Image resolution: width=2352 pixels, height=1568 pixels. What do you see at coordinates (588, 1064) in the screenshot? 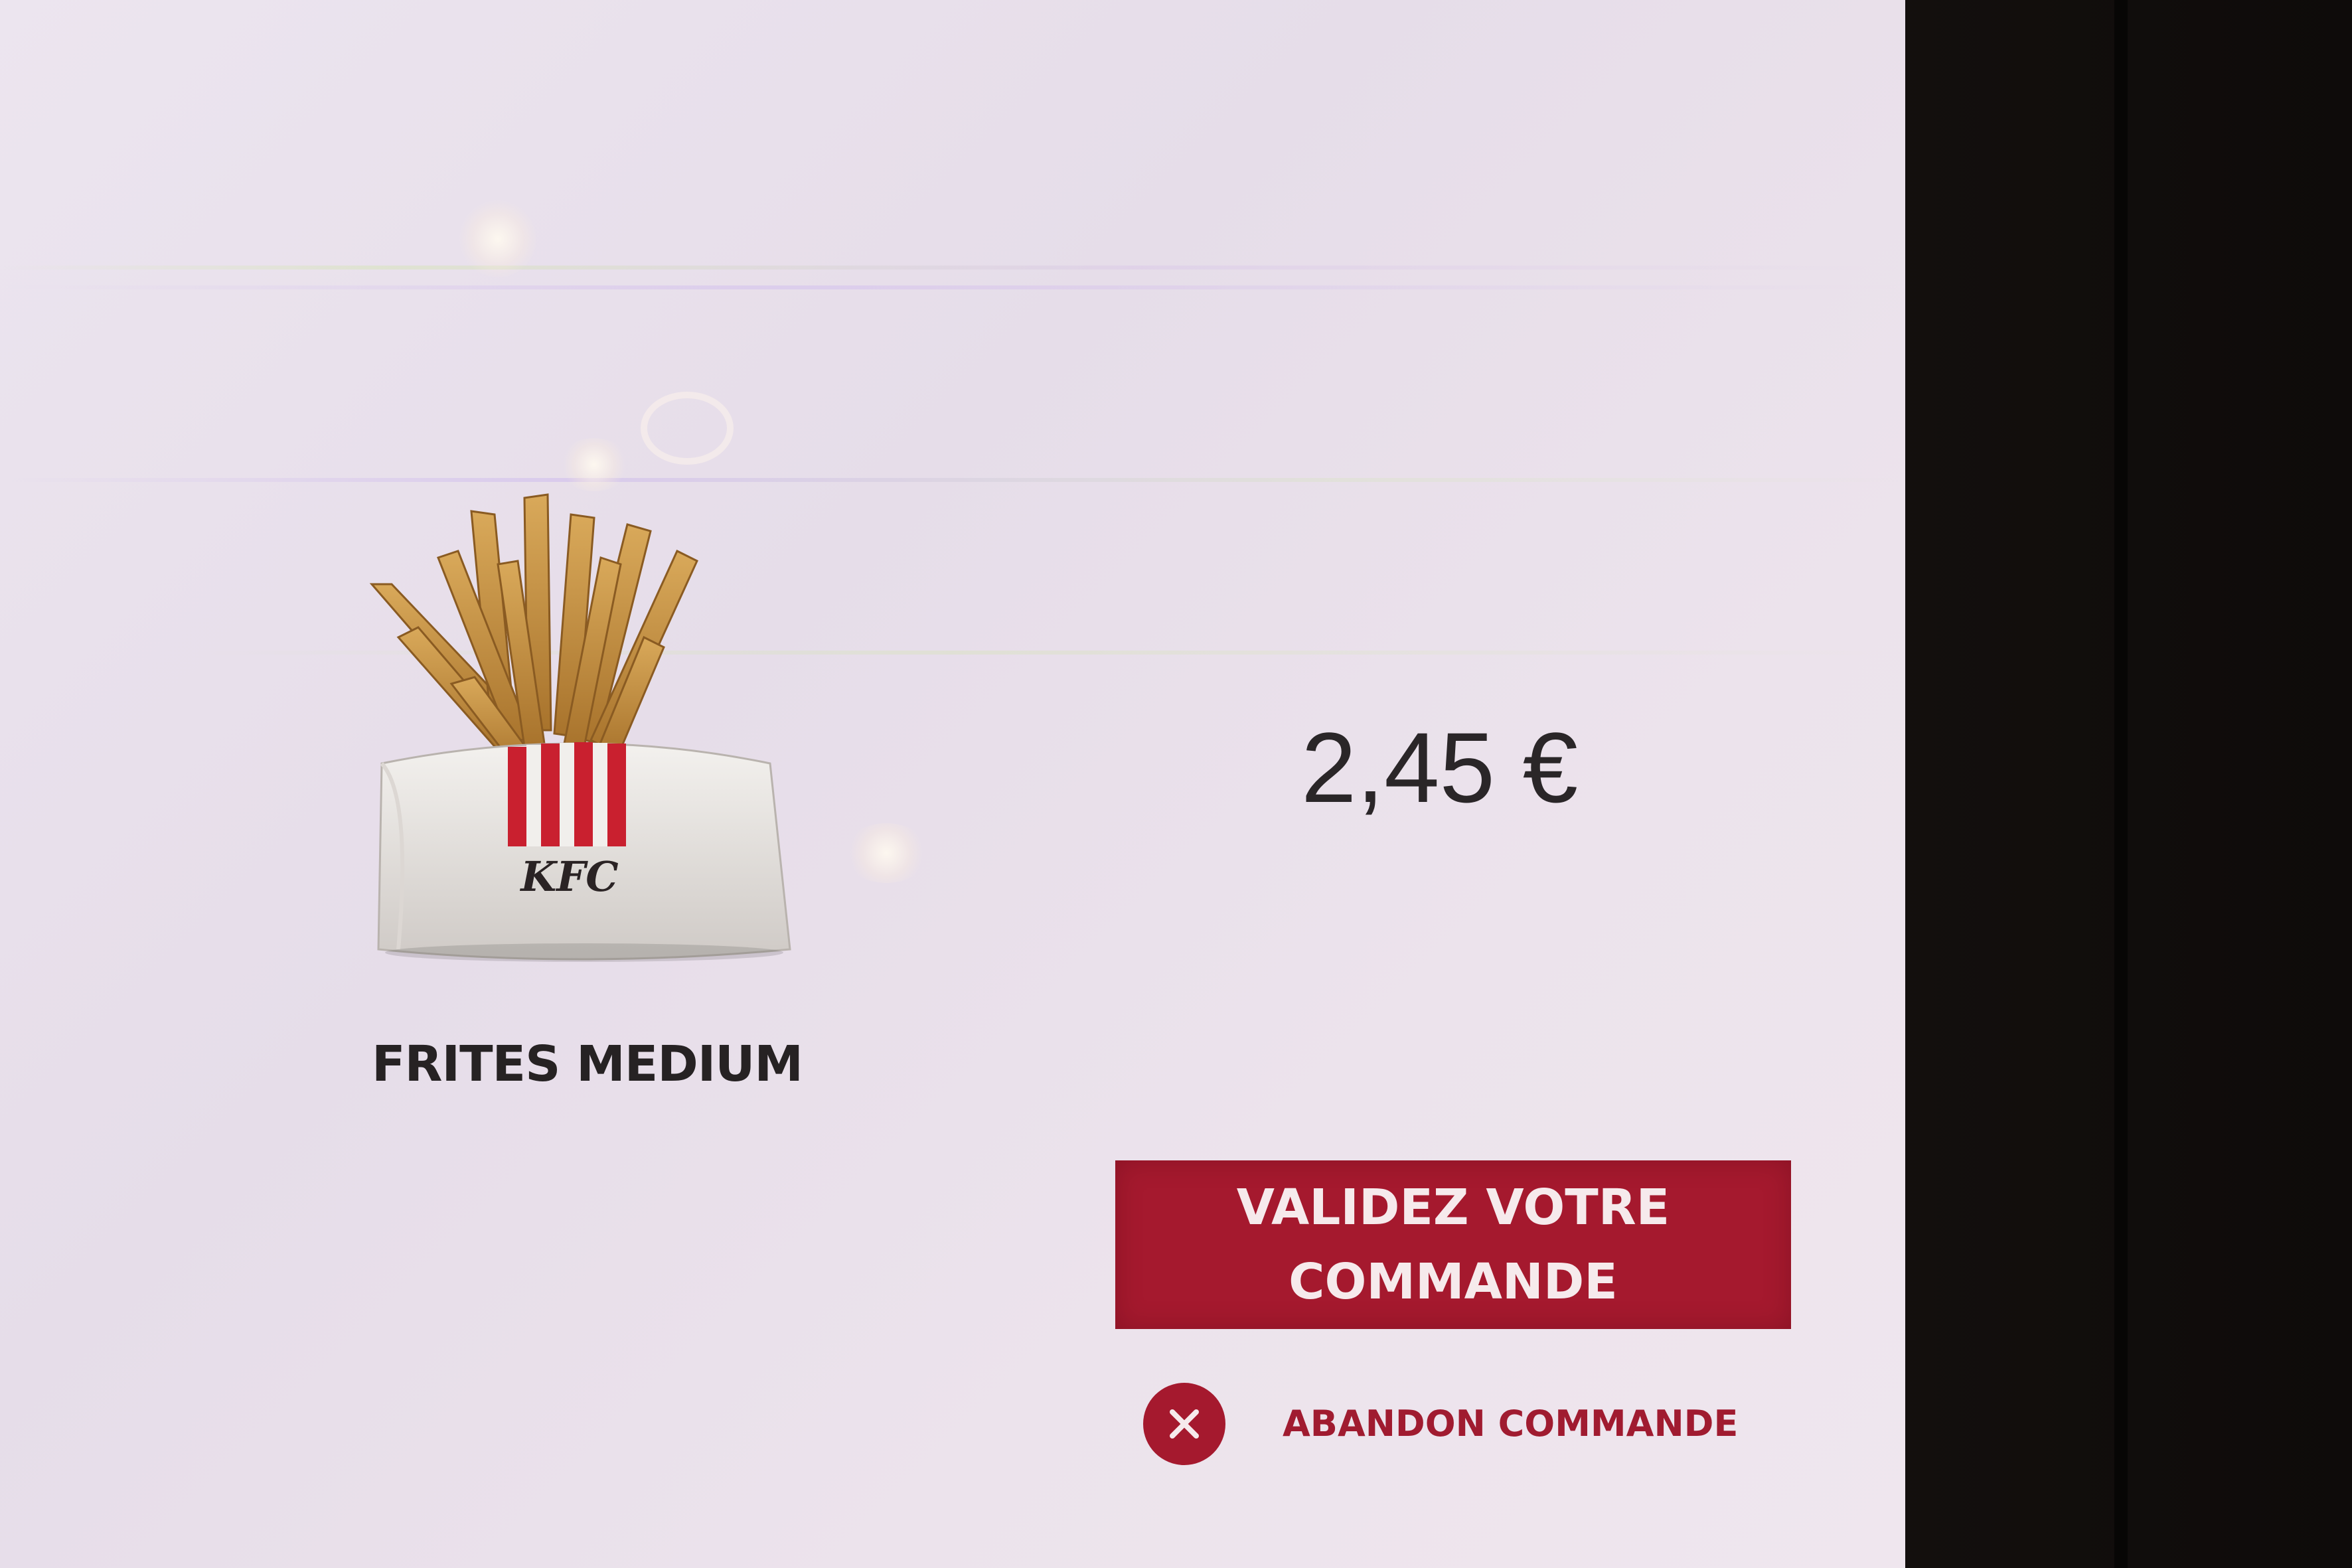
I see `product-name: FRITES MEDIUM` at bounding box center [588, 1064].